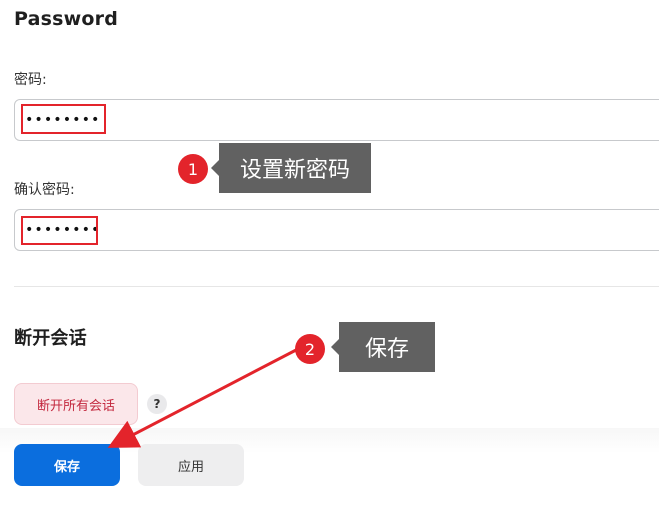  Describe the element at coordinates (157, 404) in the screenshot. I see `help-icon: ?` at that location.